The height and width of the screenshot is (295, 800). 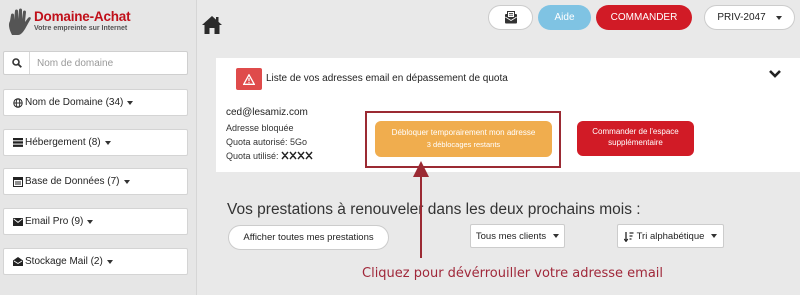 I want to click on domain-search-input, so click(x=105, y=63).